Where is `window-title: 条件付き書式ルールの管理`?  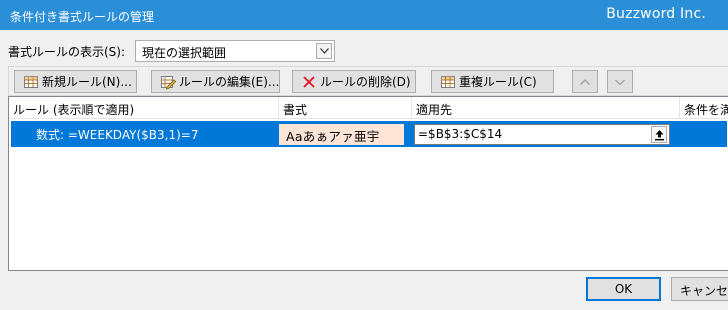 window-title: 条件付き書式ルールの管理 is located at coordinates (82, 17).